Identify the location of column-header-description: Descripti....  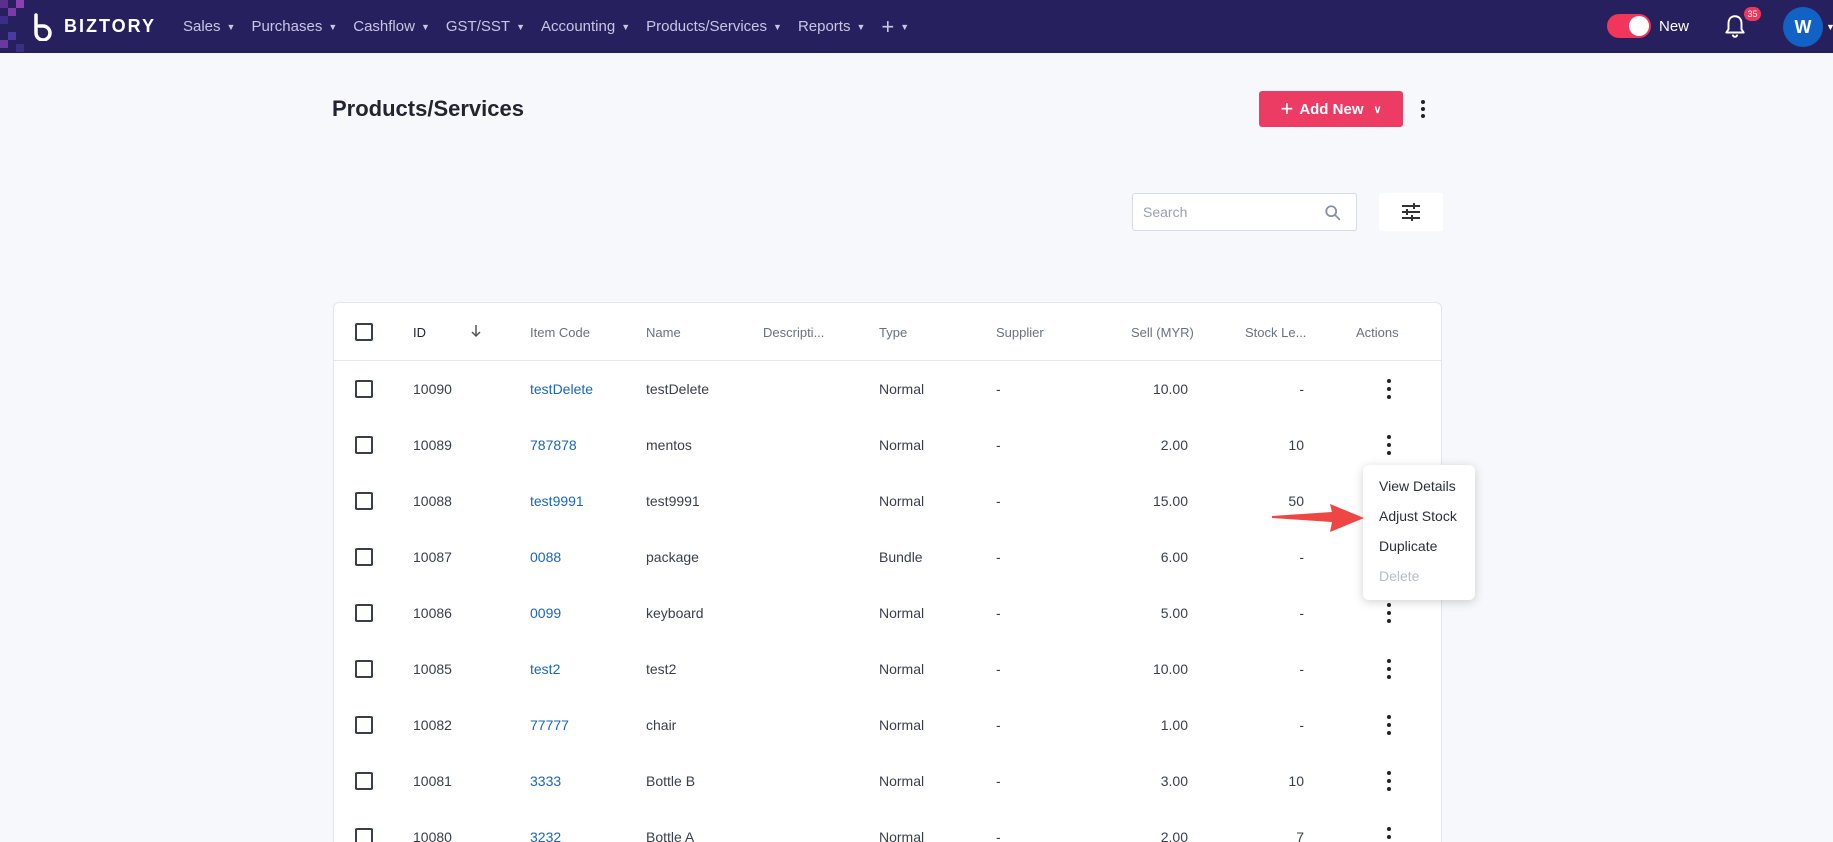
(793, 332).